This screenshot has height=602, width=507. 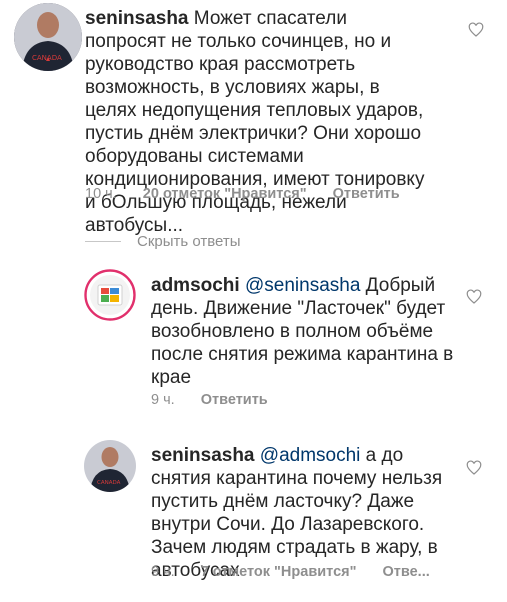 I want to click on avatar-logo-icon, so click(x=110, y=295).